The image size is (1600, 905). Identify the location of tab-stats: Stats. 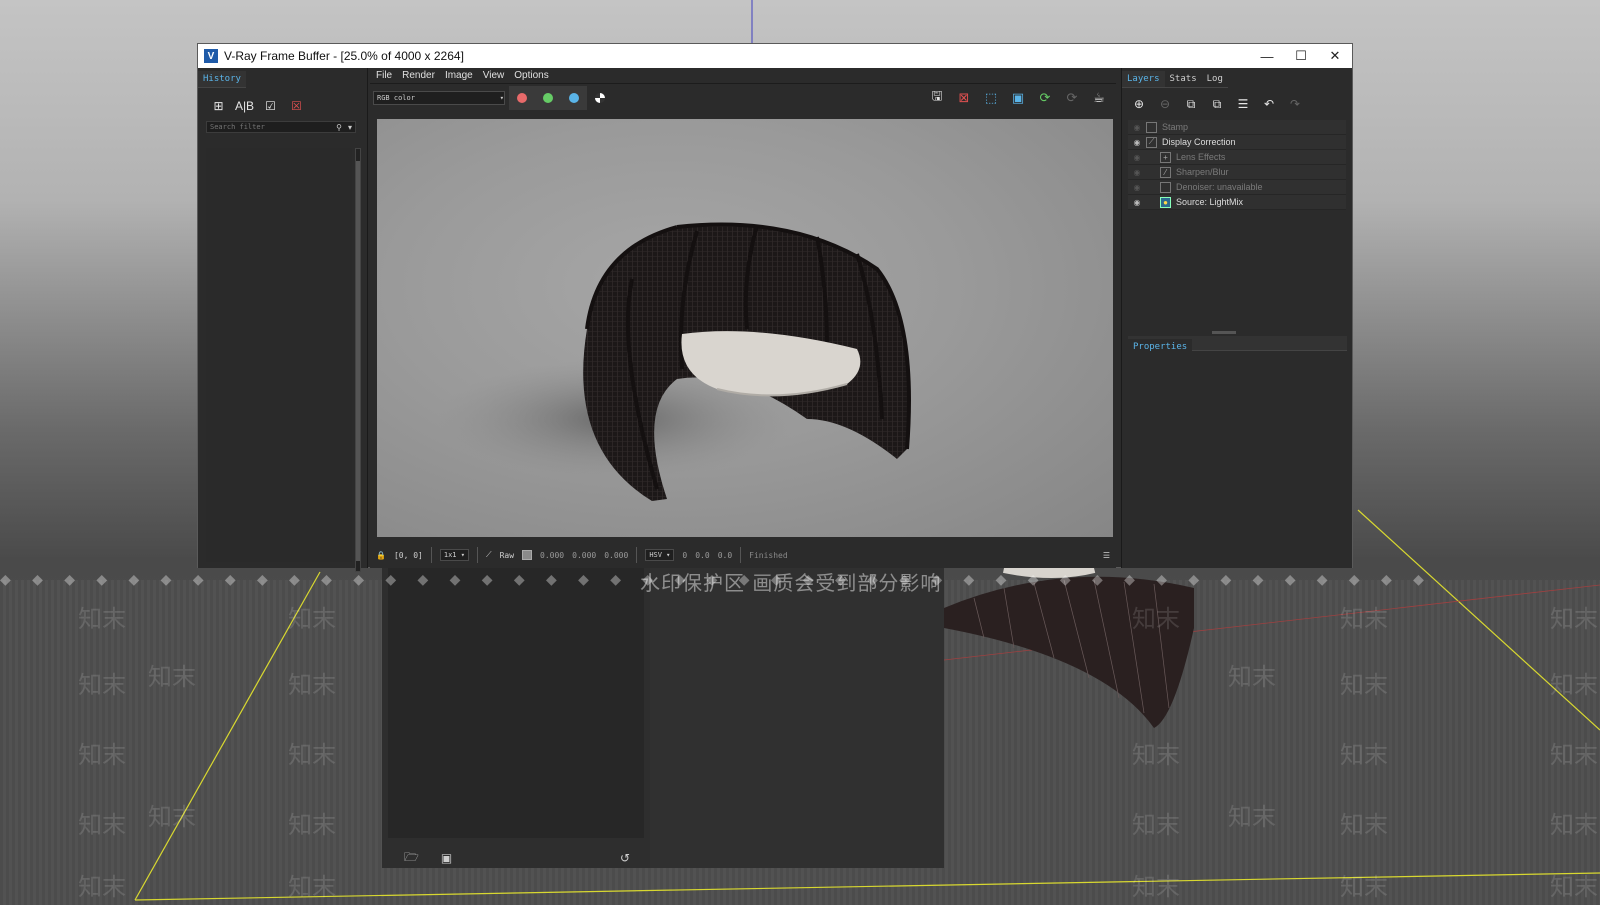
(1183, 79).